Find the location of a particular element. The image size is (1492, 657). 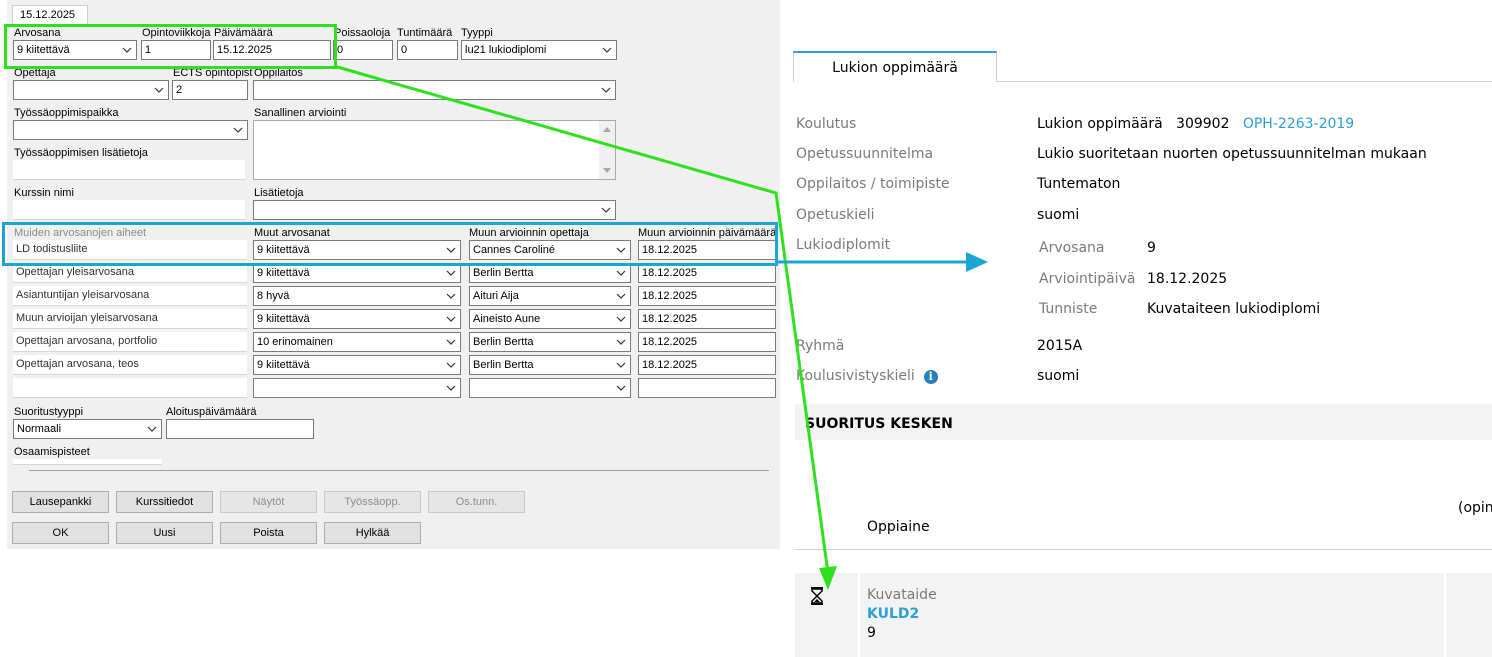

diplomi-arviointipaiva-value: 18.12.2025 is located at coordinates (1187, 279).